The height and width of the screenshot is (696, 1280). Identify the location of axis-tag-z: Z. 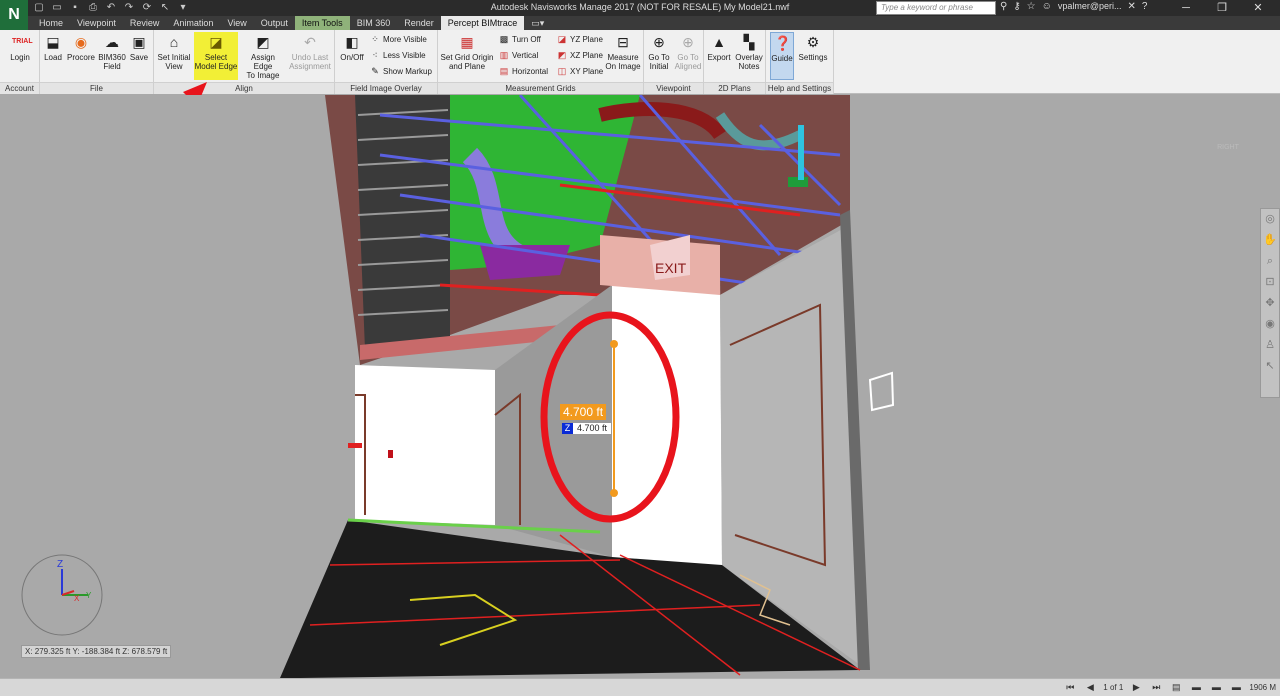
(567, 428).